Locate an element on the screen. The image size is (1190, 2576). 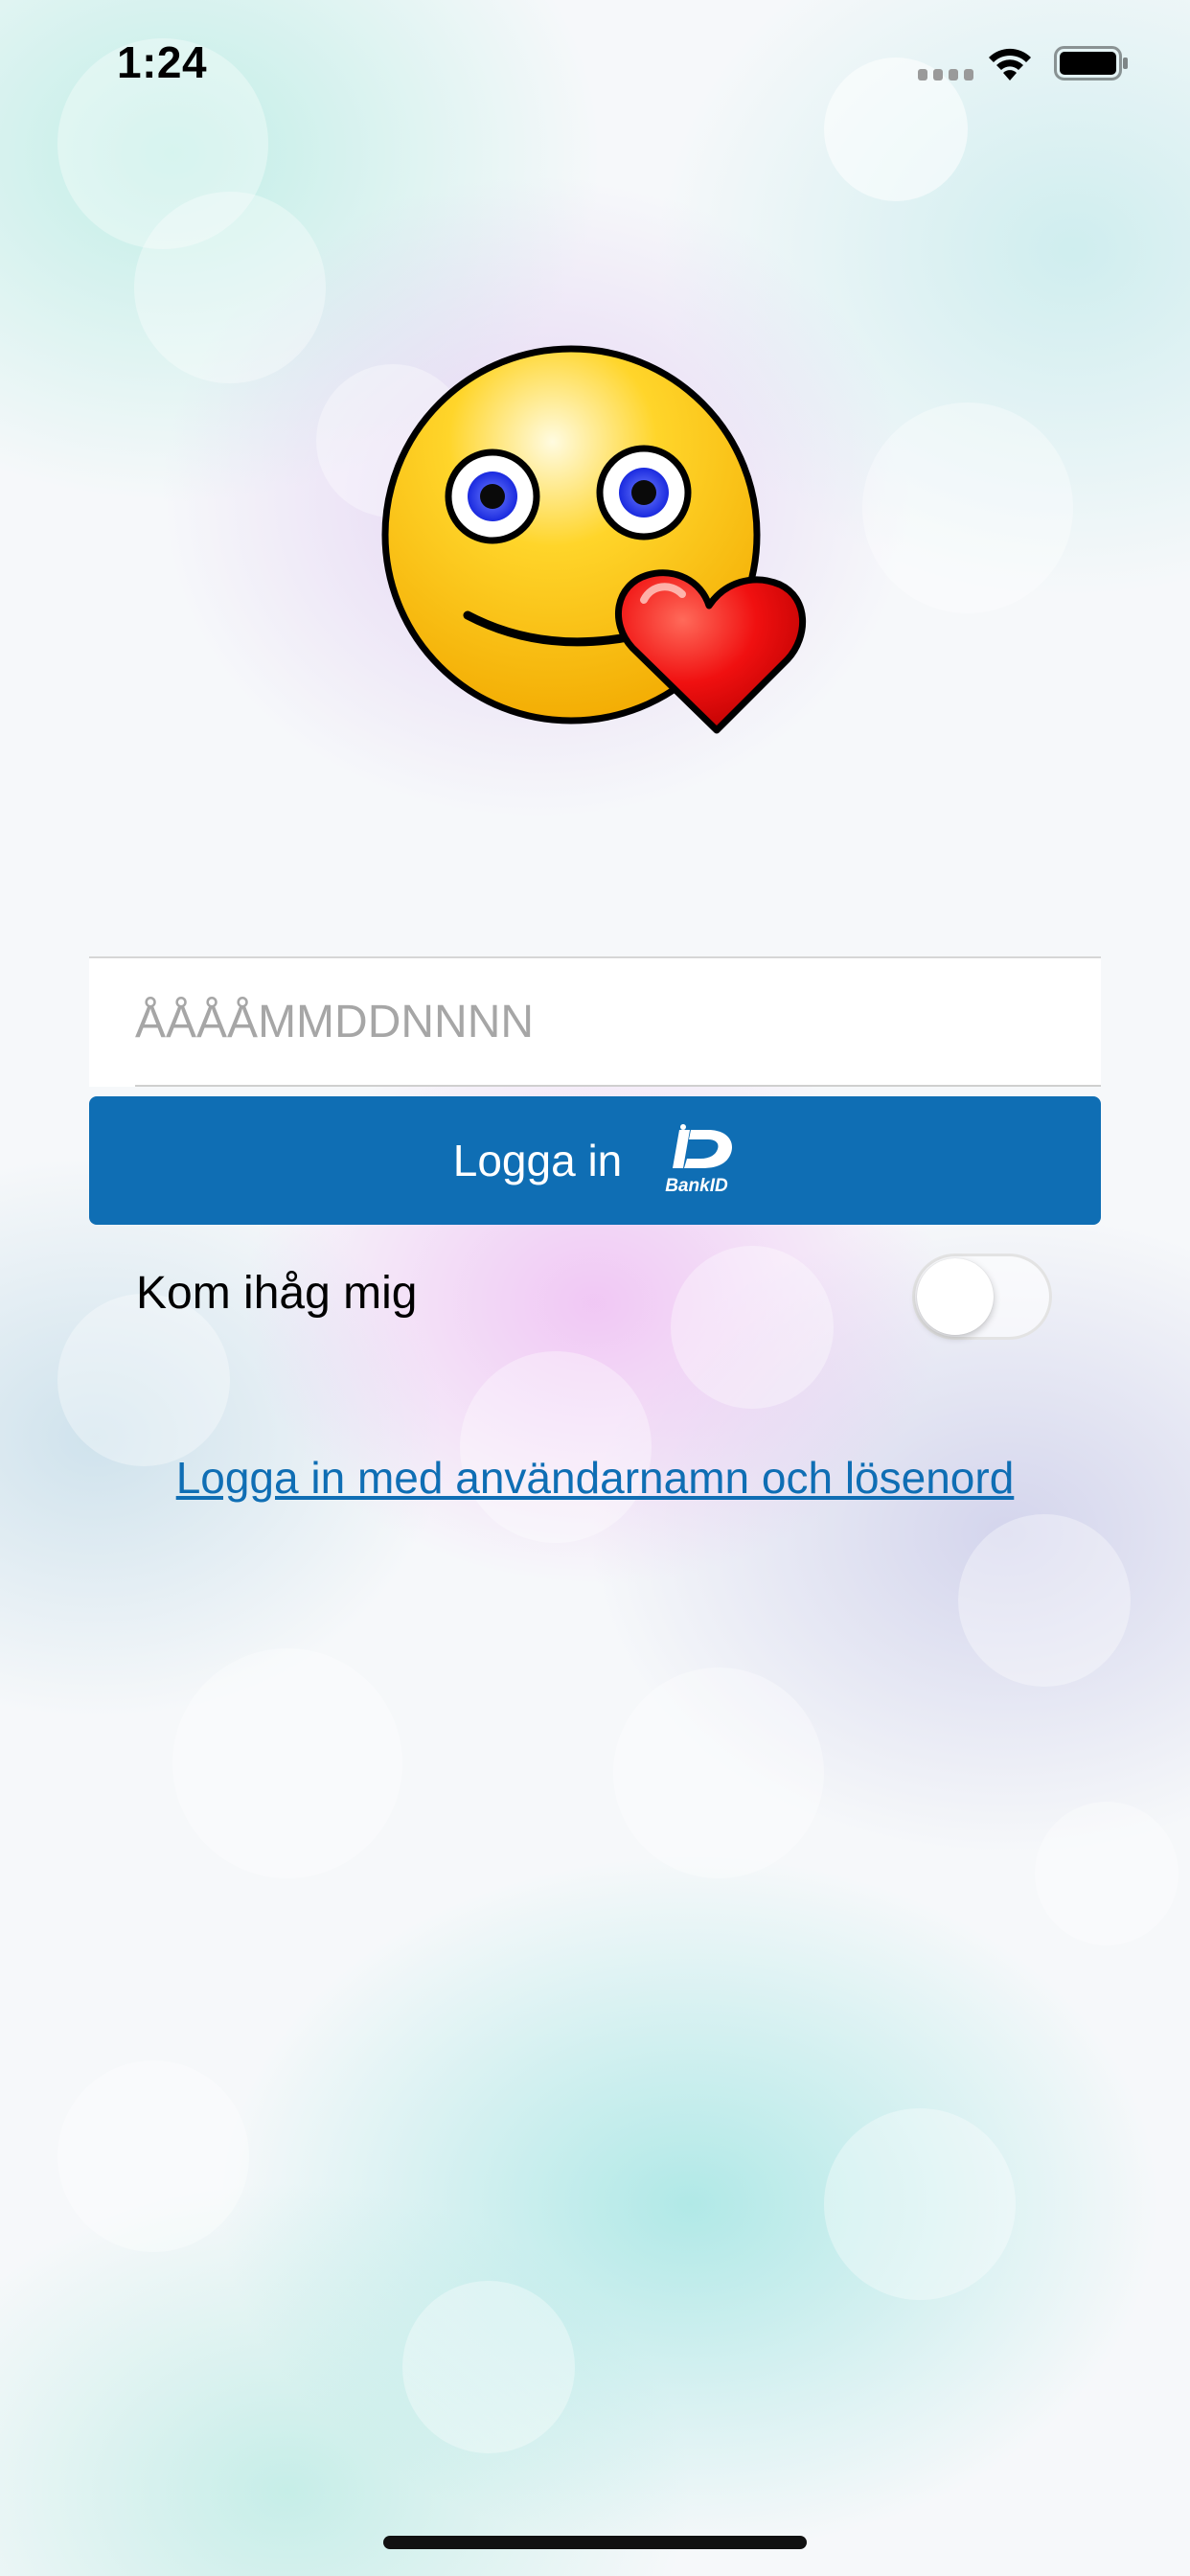
personal-number-input is located at coordinates (595, 1021).